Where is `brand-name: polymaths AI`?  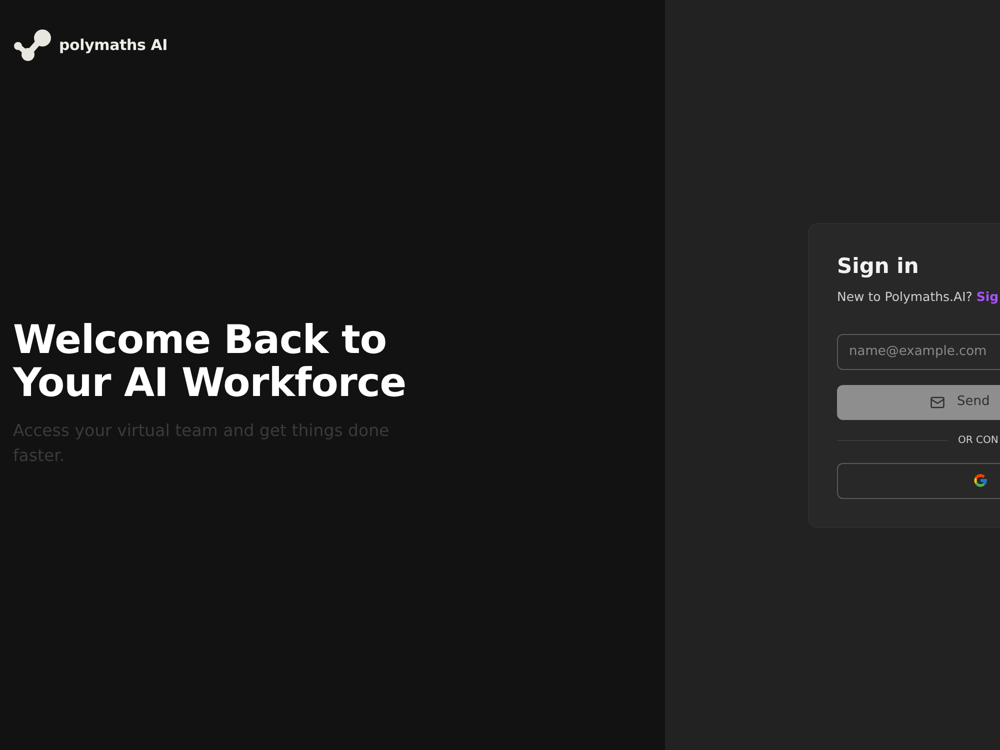 brand-name: polymaths AI is located at coordinates (113, 45).